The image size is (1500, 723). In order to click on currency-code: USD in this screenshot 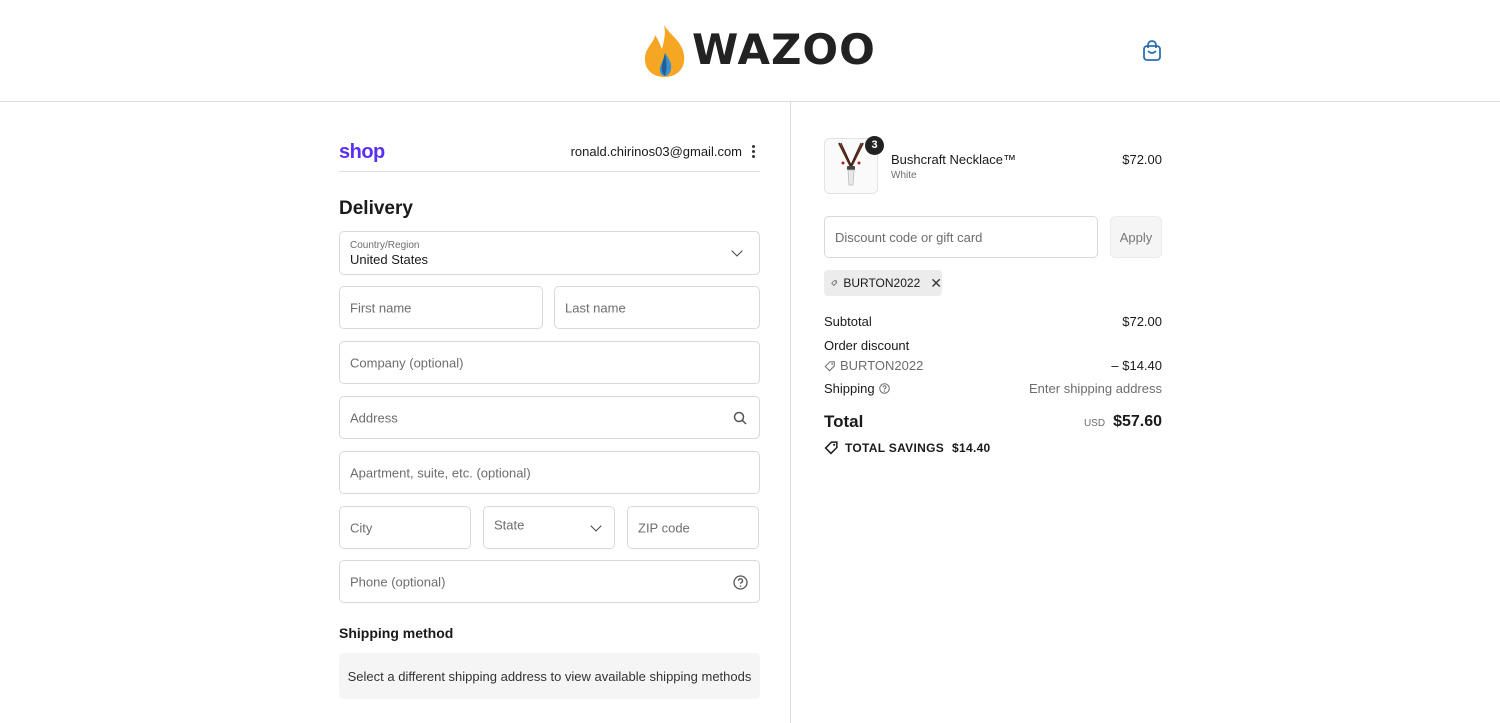, I will do `click(1094, 423)`.